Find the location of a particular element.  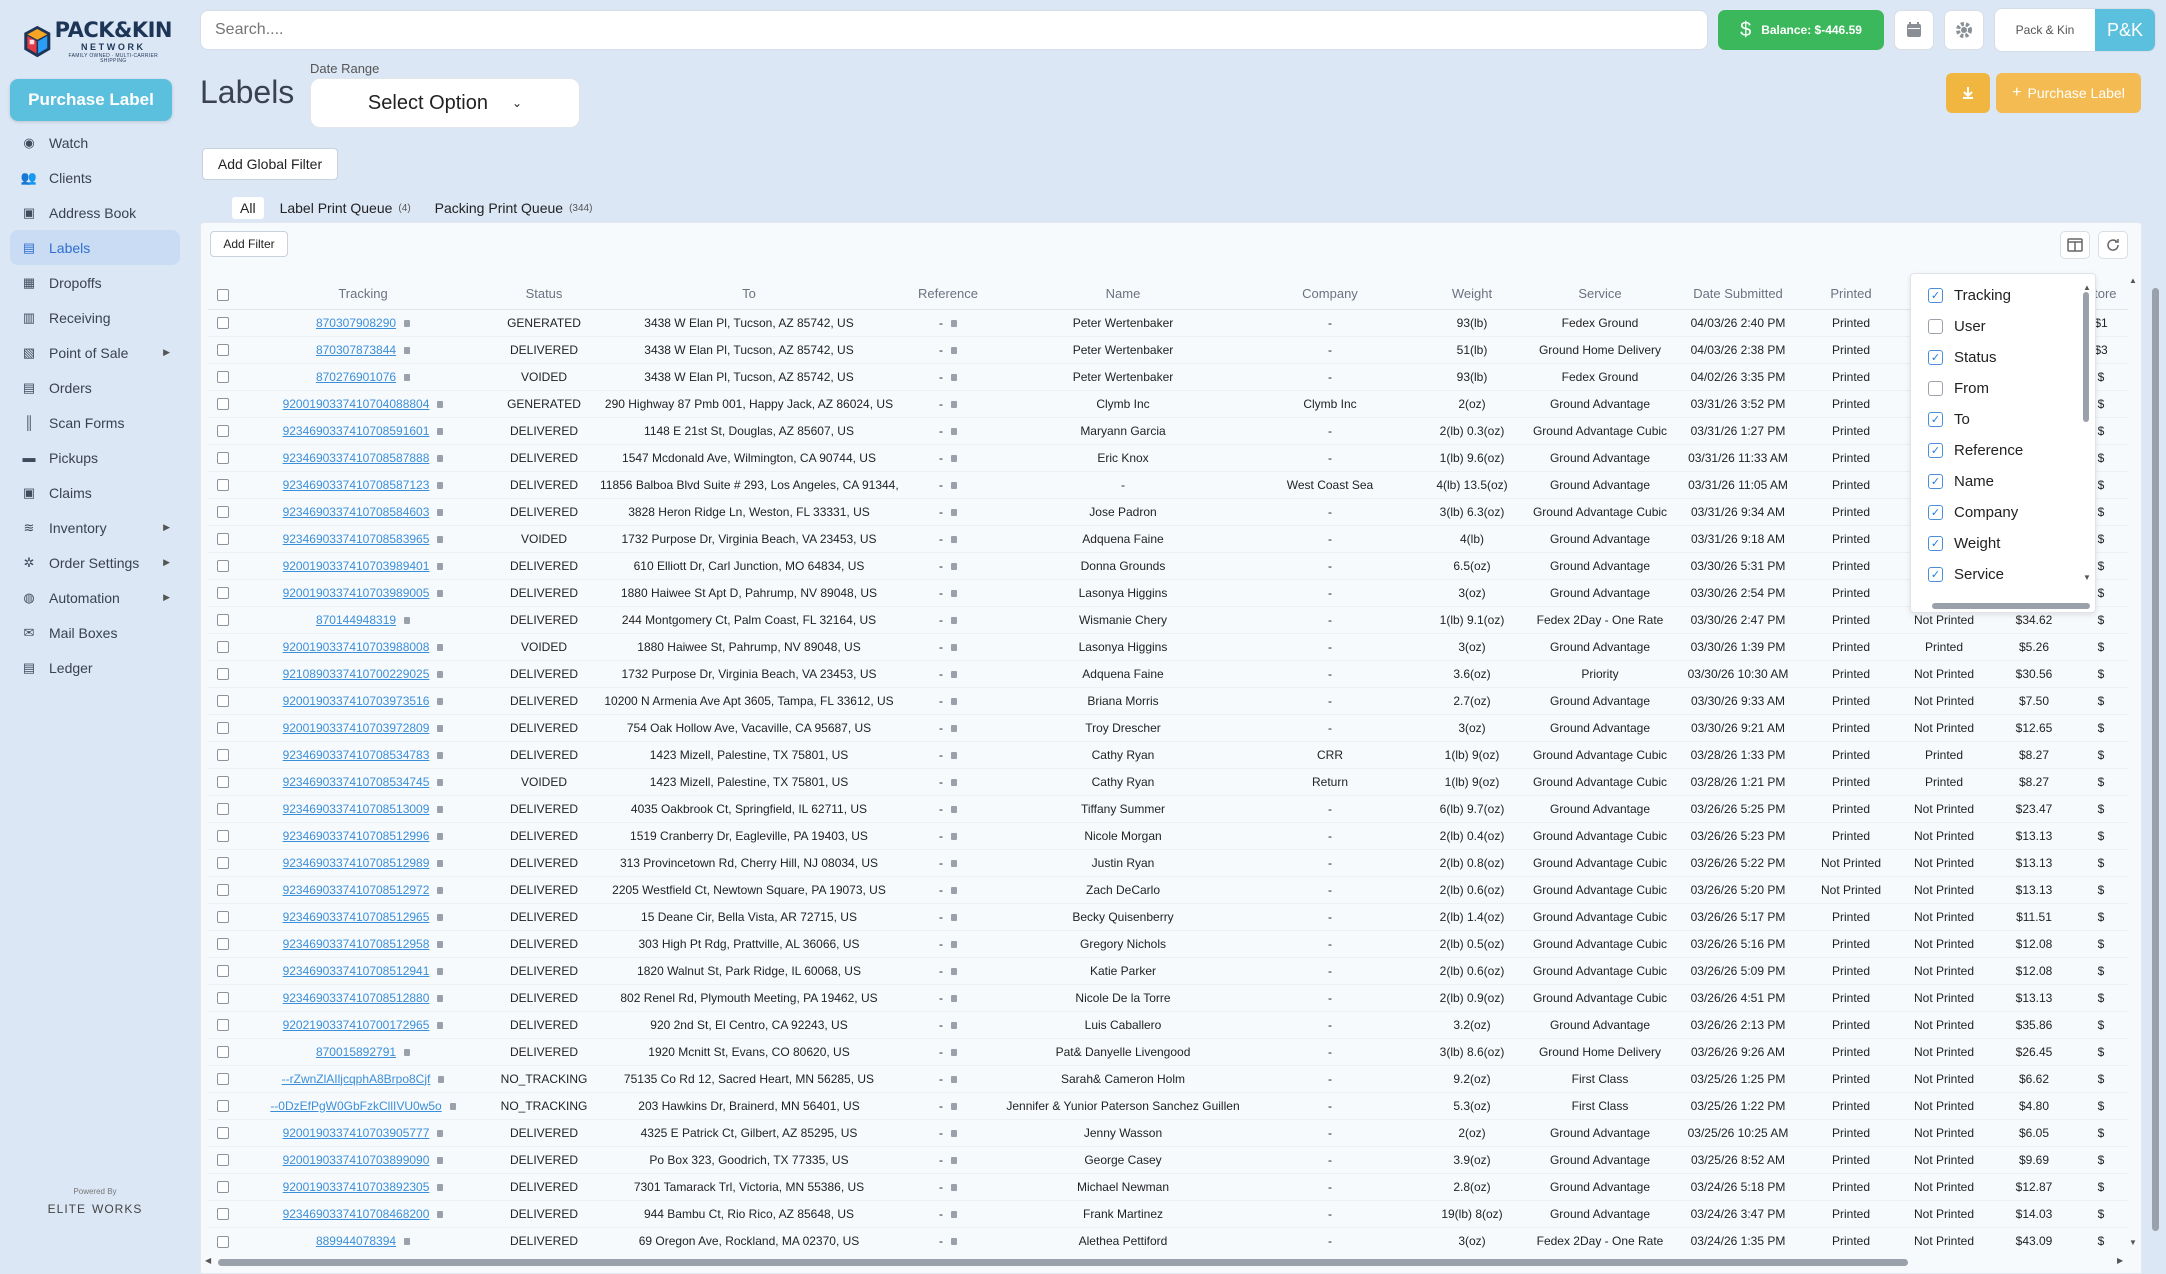

tracking-link: 9200190337410703899090 is located at coordinates (363, 1159).